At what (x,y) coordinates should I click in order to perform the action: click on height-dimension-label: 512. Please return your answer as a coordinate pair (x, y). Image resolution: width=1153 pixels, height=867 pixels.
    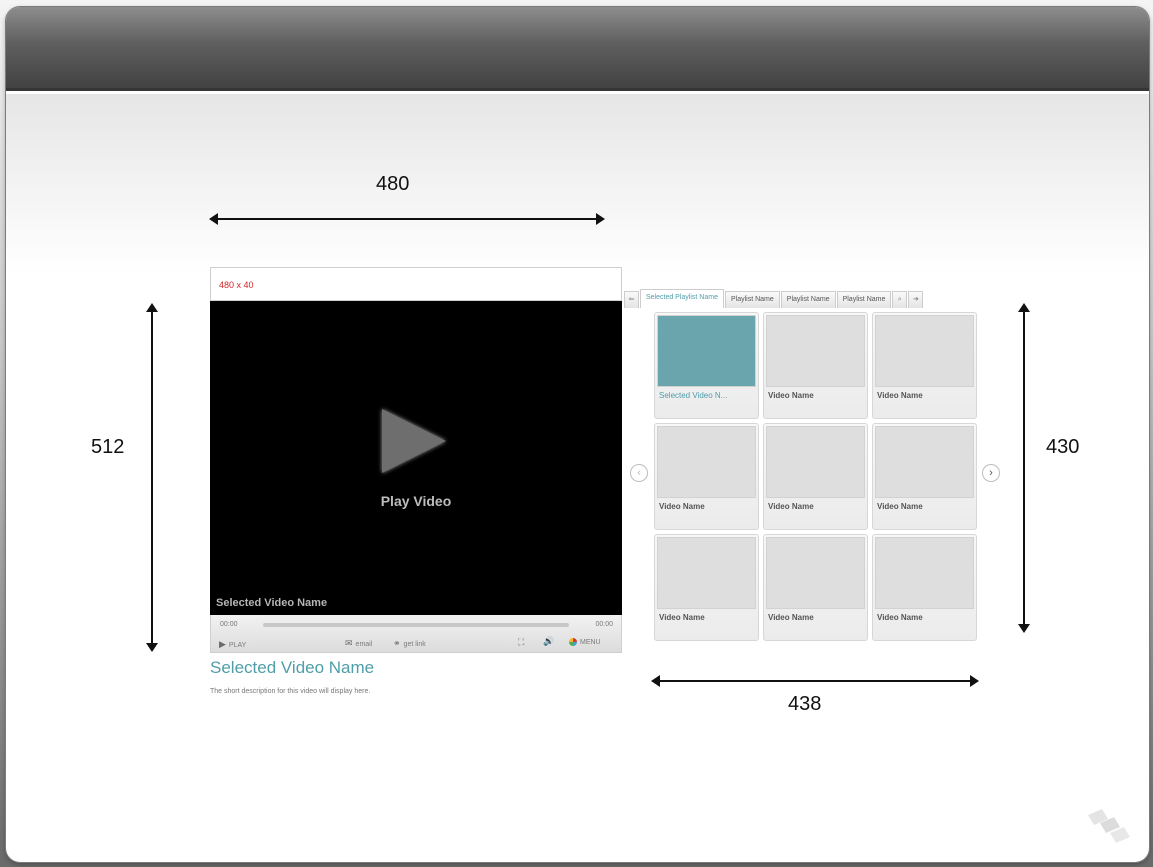
    Looking at the image, I should click on (108, 447).